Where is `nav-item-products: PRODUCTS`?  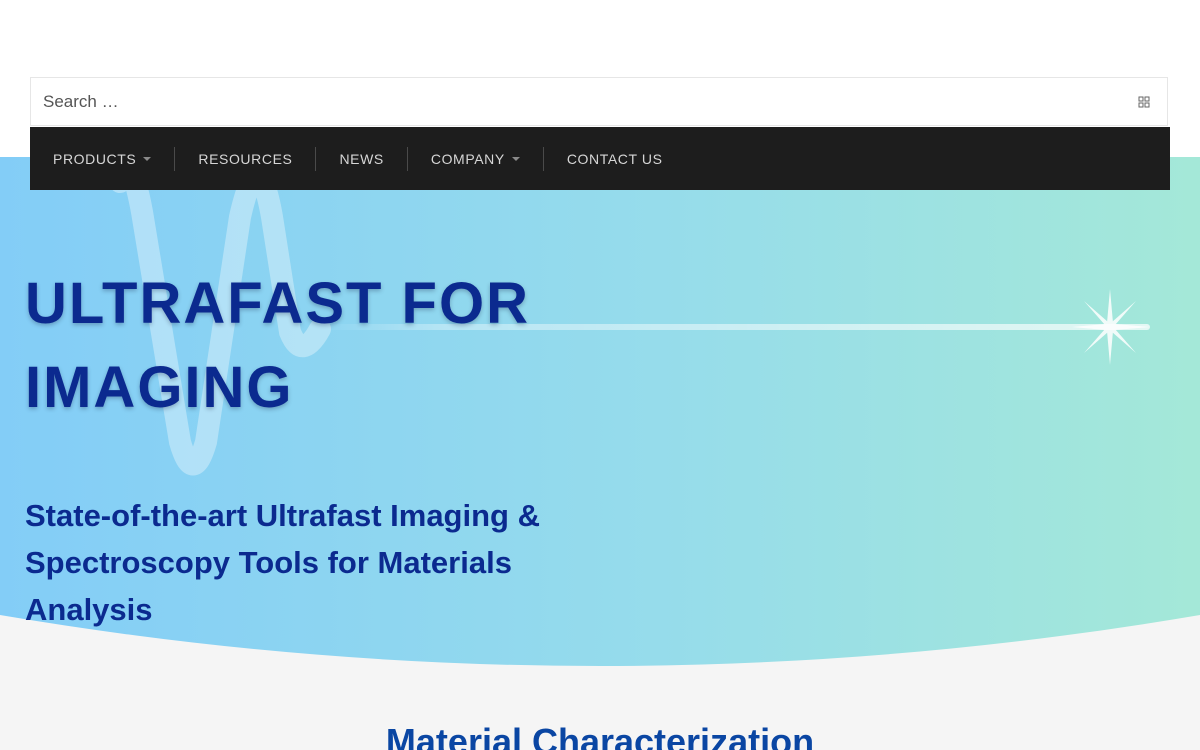
nav-item-products: PRODUCTS is located at coordinates (102, 158).